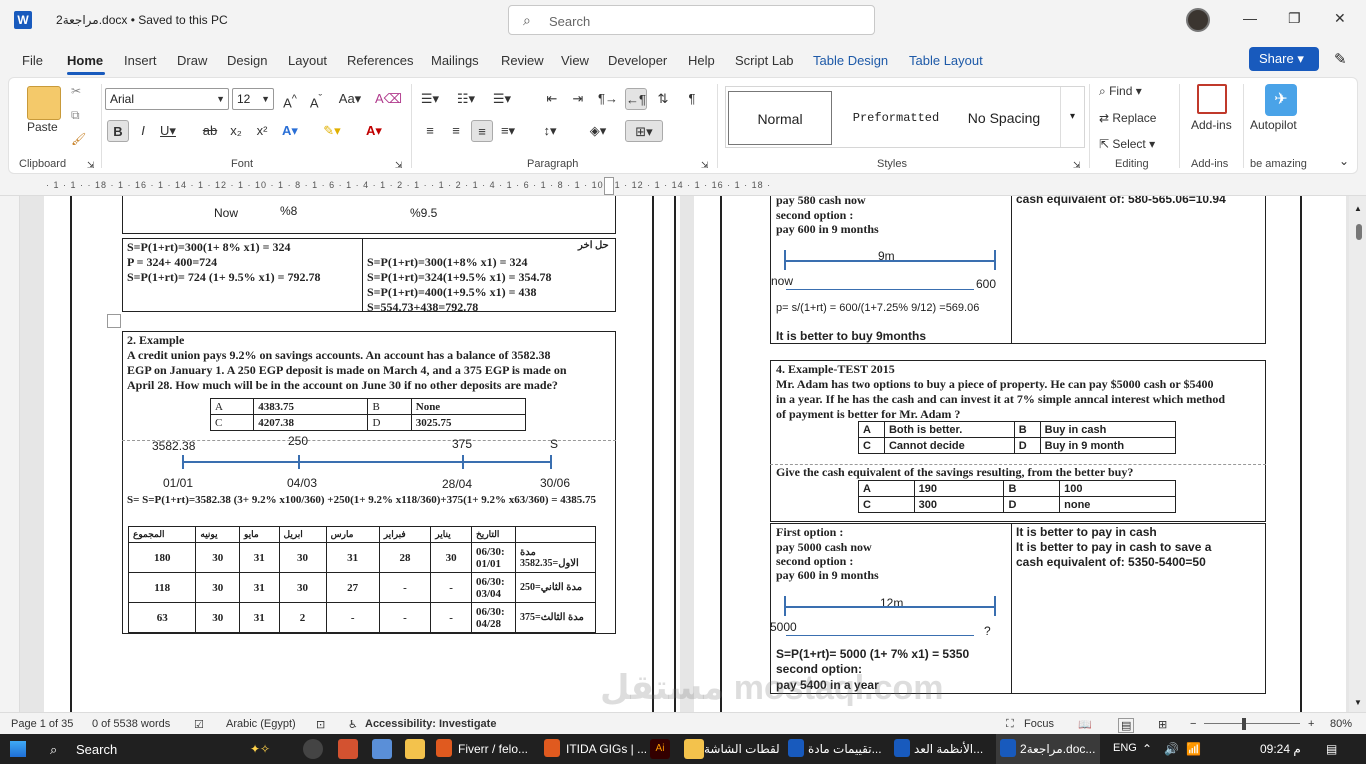  I want to click on word-count: 0 of 5538 words, so click(131, 724).